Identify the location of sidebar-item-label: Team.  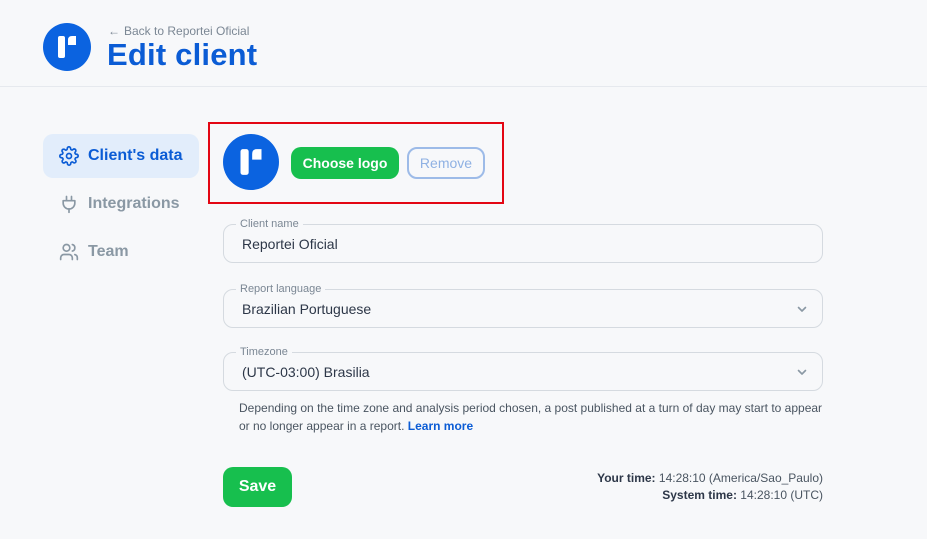
(108, 251).